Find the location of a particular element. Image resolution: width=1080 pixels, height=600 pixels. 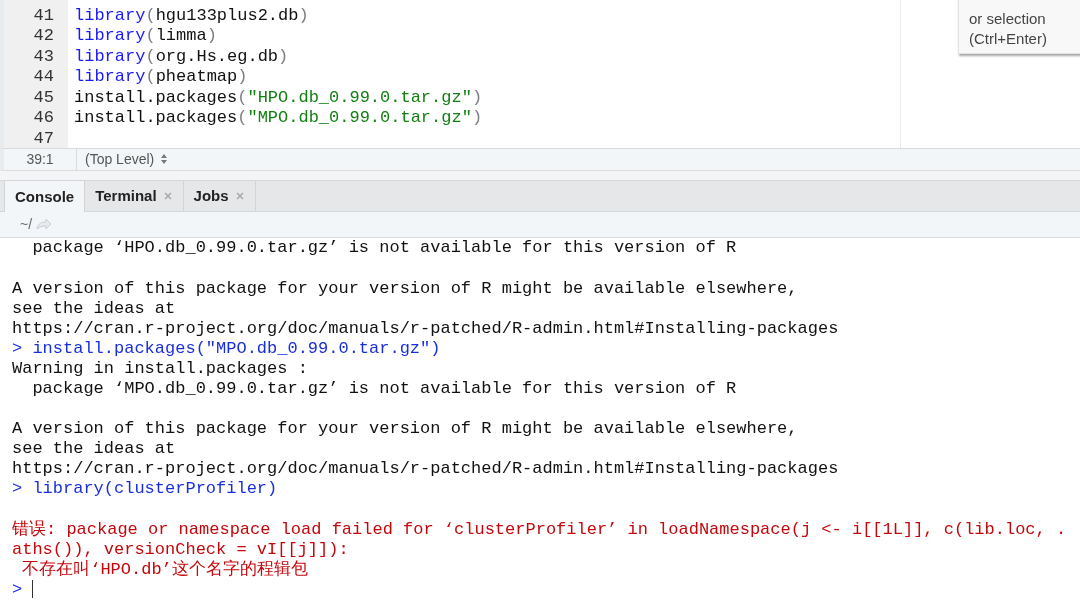

line-number: 43 is located at coordinates (43, 56).